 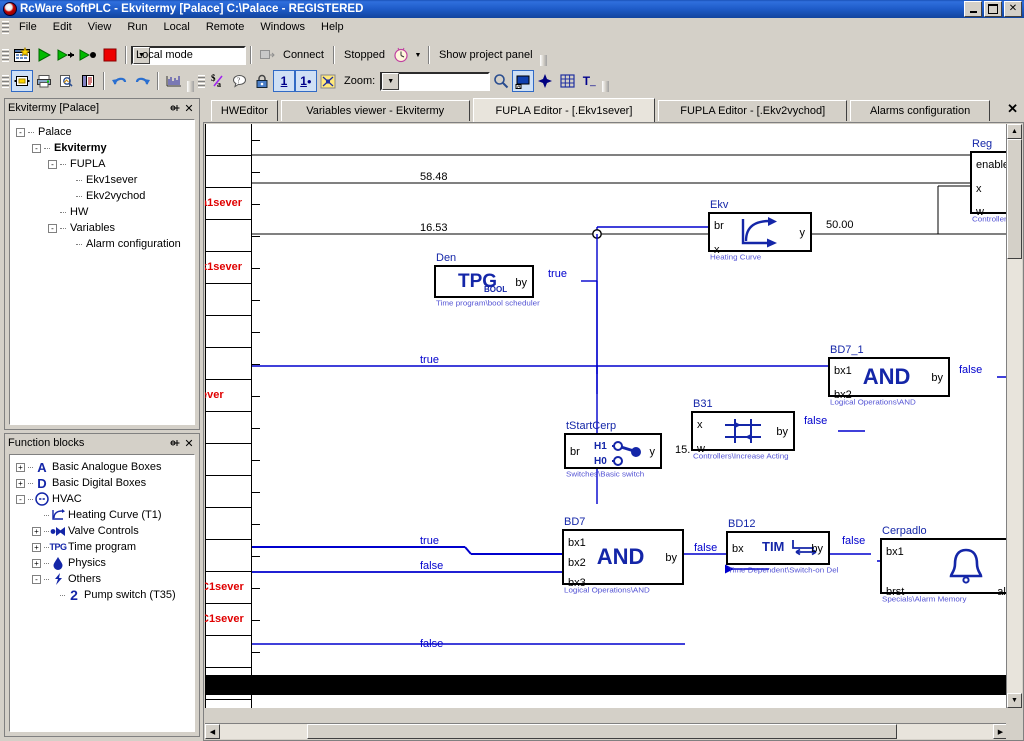 I want to click on maximize-button, so click(x=993, y=9).